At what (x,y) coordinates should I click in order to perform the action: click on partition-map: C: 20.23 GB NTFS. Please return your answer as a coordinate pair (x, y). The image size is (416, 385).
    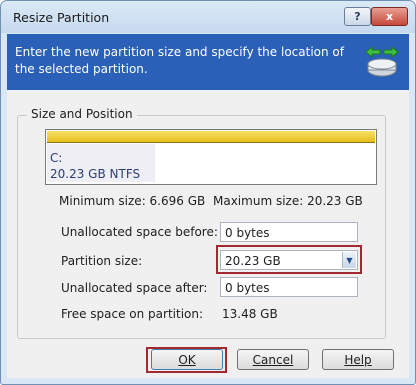
    Looking at the image, I should click on (211, 157).